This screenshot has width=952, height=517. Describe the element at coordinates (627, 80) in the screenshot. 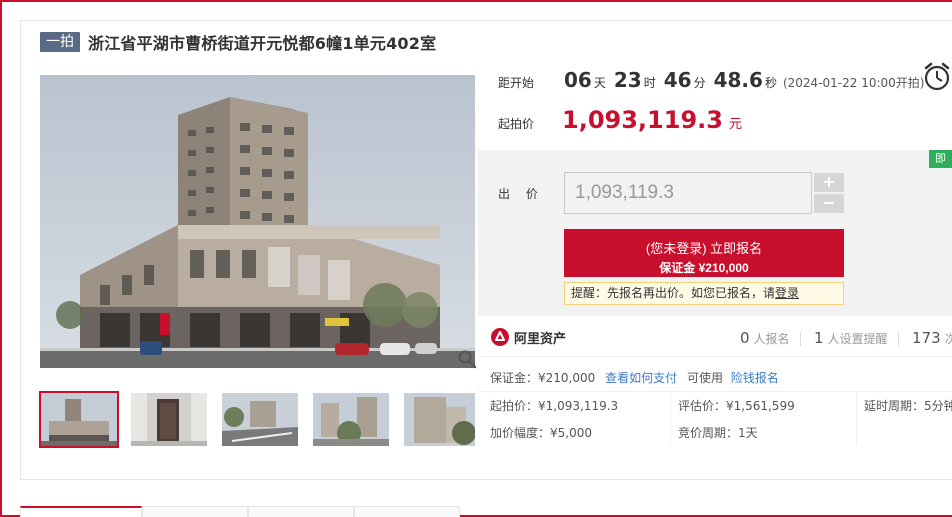

I see `countdown-hours: 23` at that location.